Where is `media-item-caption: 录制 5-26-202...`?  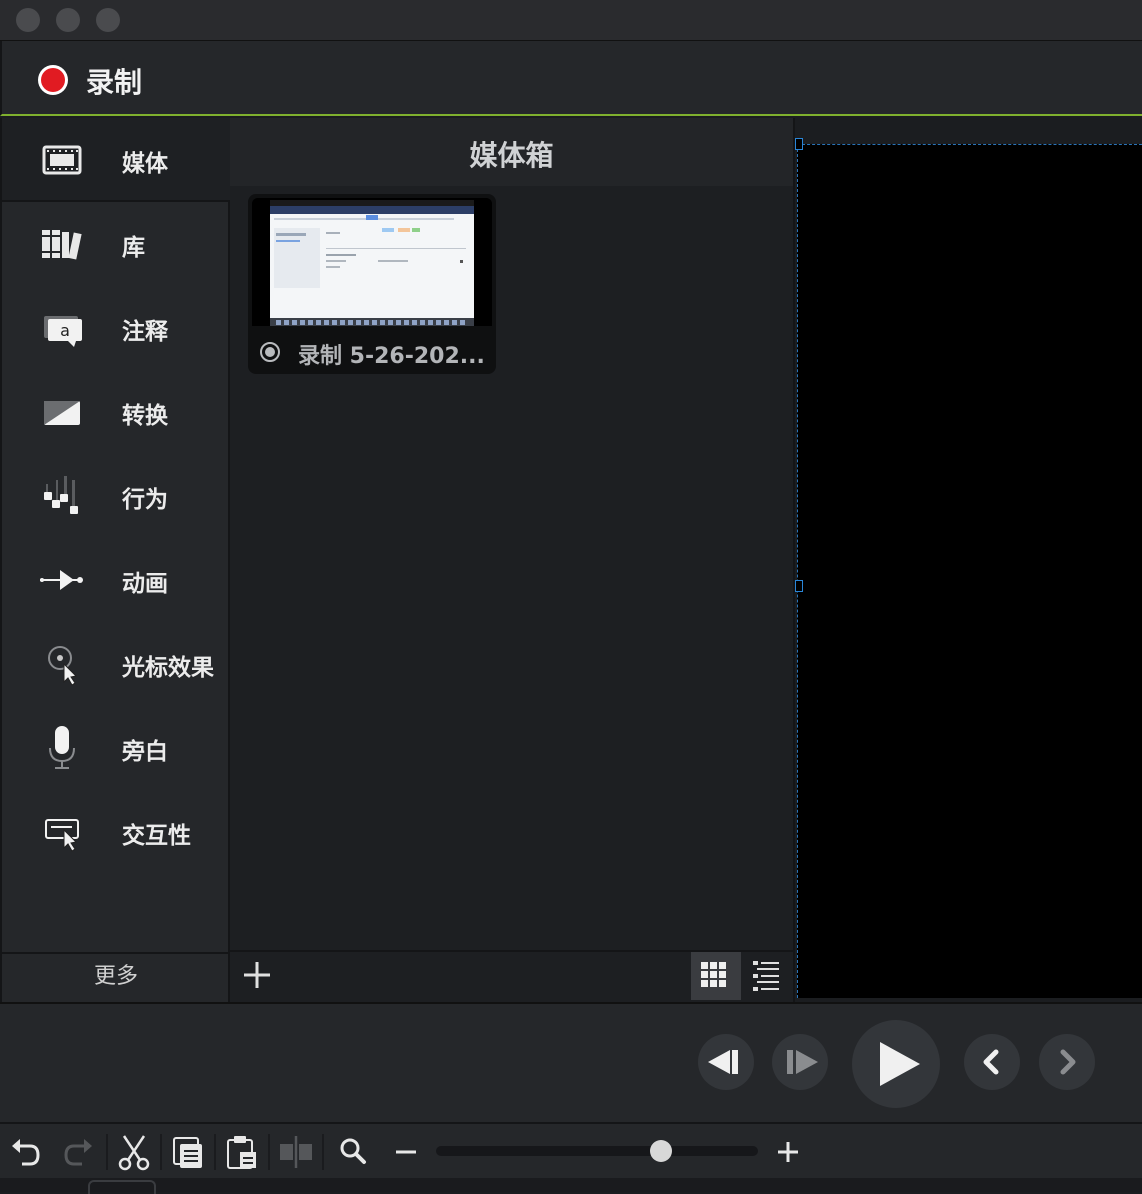 media-item-caption: 录制 5-26-202... is located at coordinates (372, 352).